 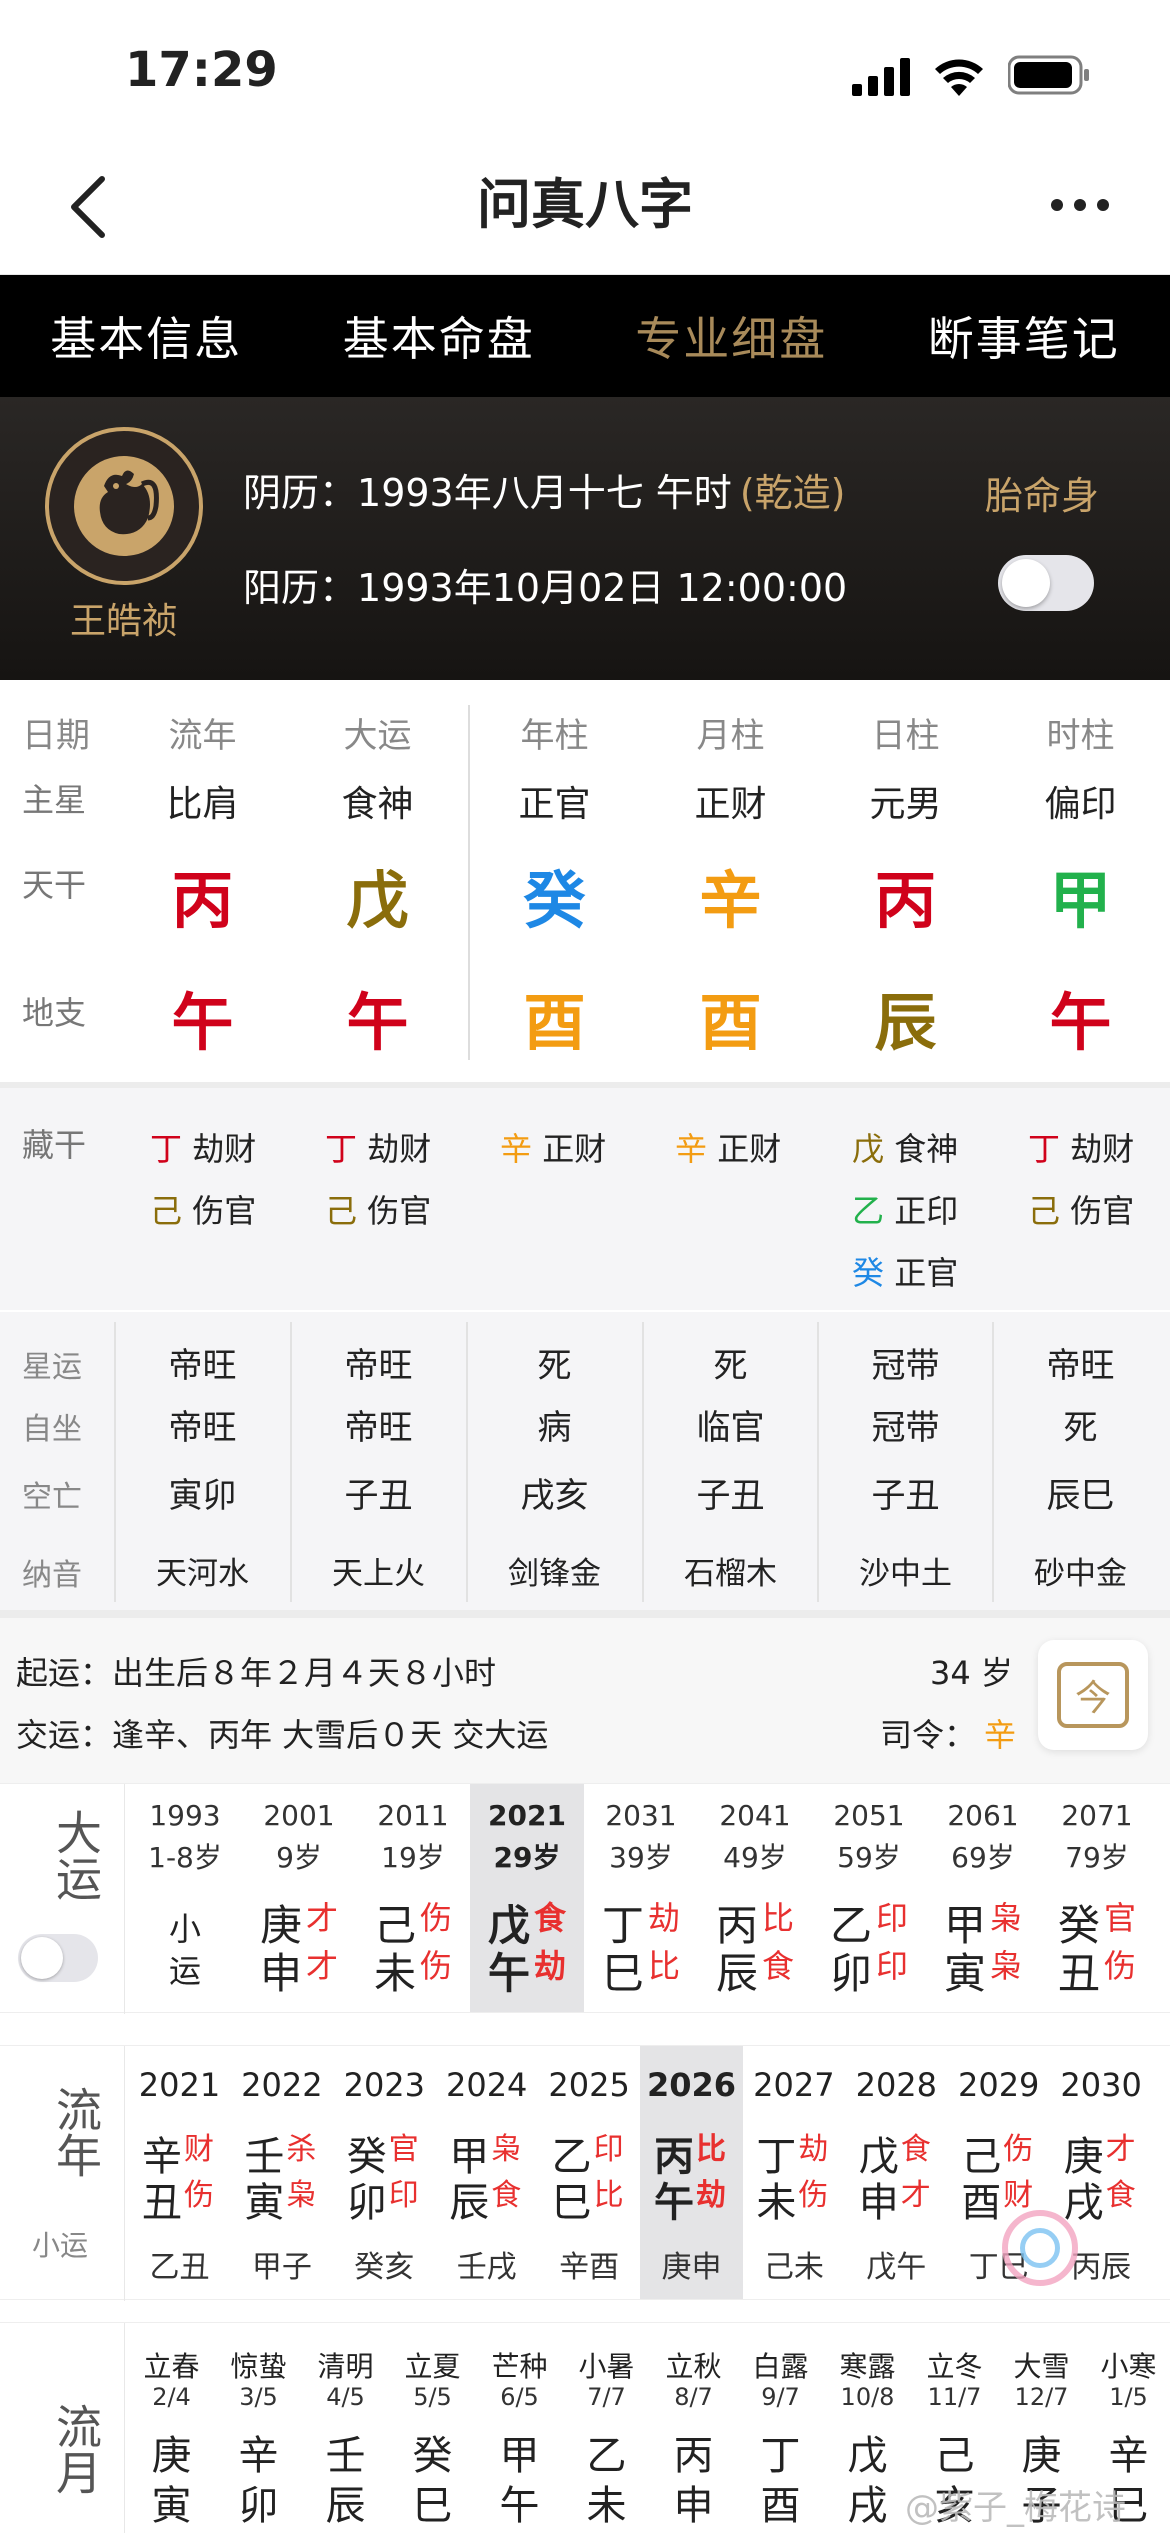 I want to click on tai-ming-shen-link: 胎命身, so click(x=1042, y=492).